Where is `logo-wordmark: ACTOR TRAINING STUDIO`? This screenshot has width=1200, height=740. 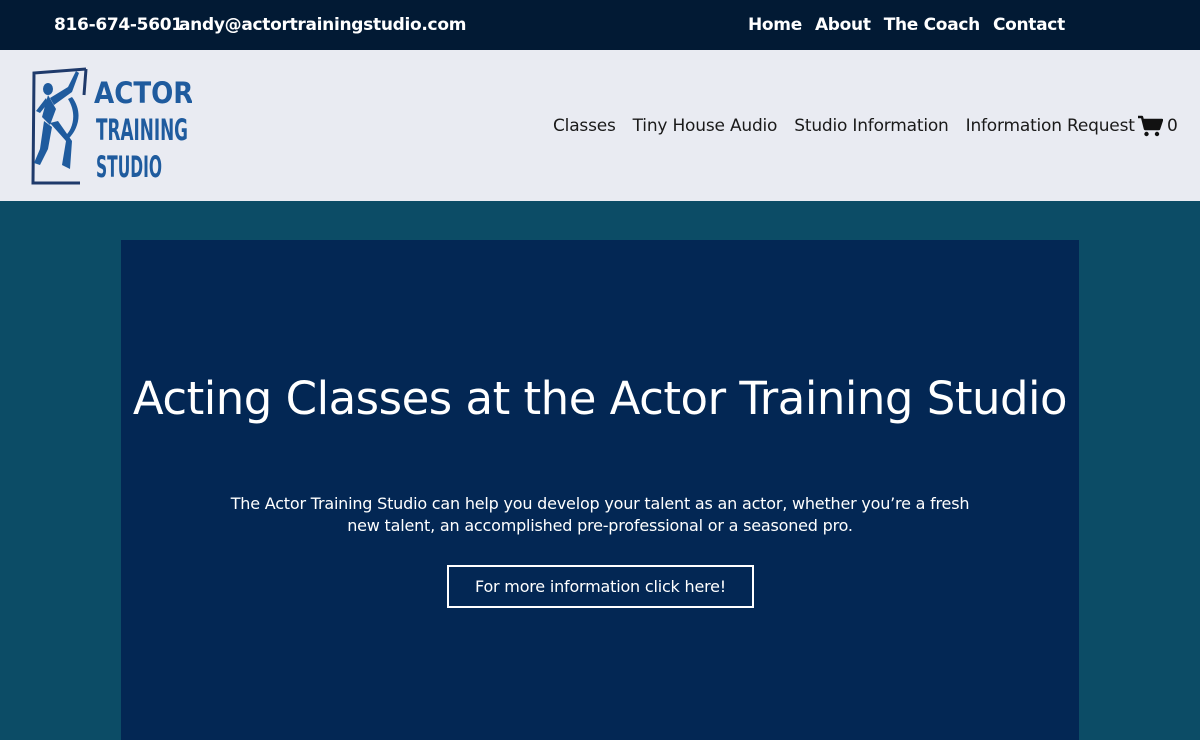 logo-wordmark: ACTOR TRAINING STUDIO is located at coordinates (143, 130).